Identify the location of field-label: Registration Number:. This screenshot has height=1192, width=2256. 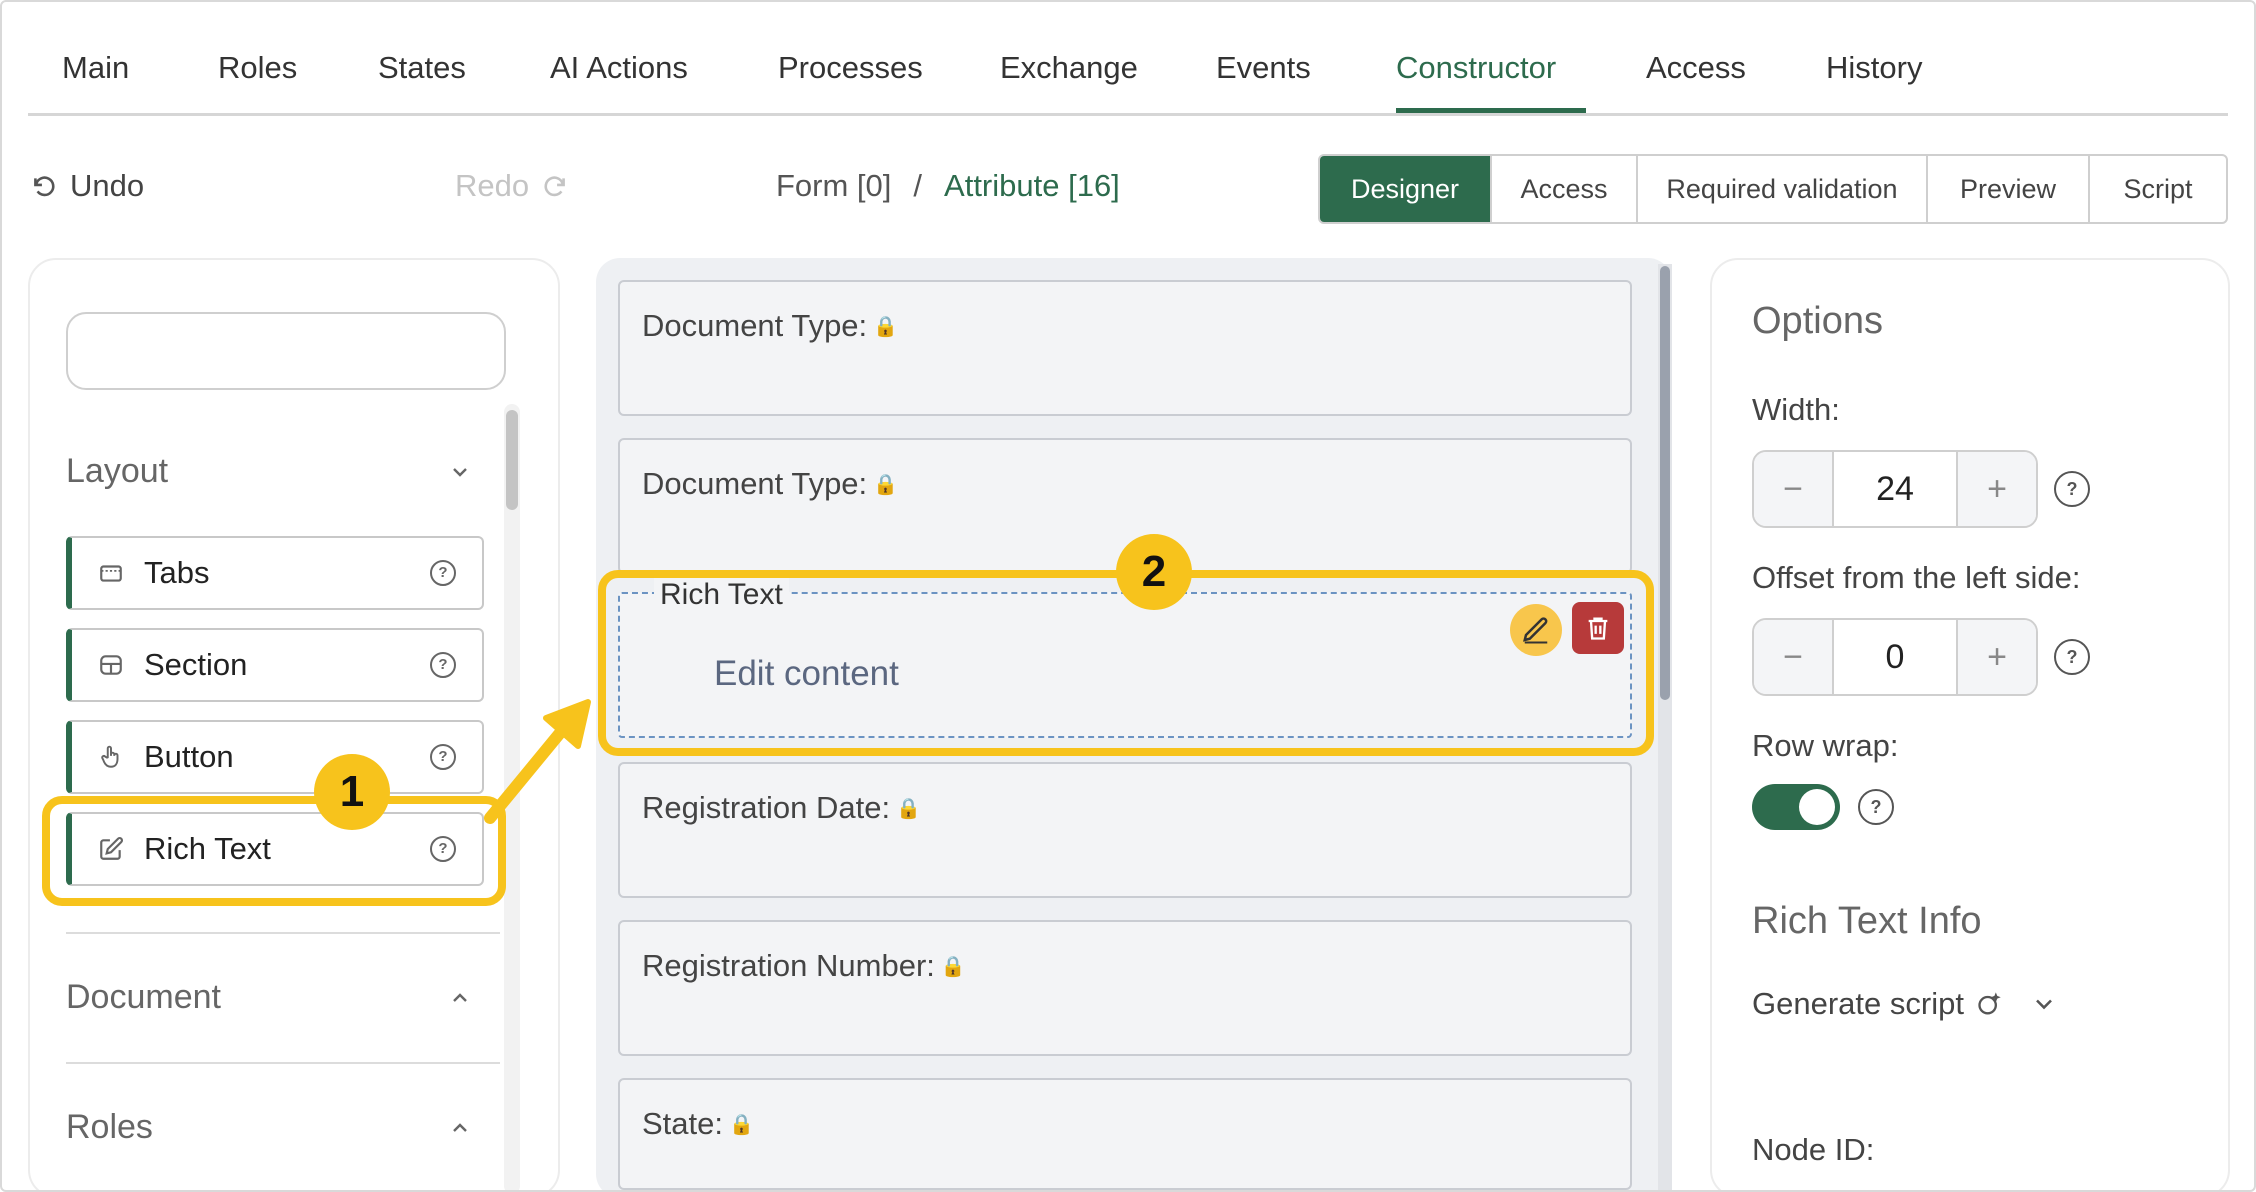
(788, 965).